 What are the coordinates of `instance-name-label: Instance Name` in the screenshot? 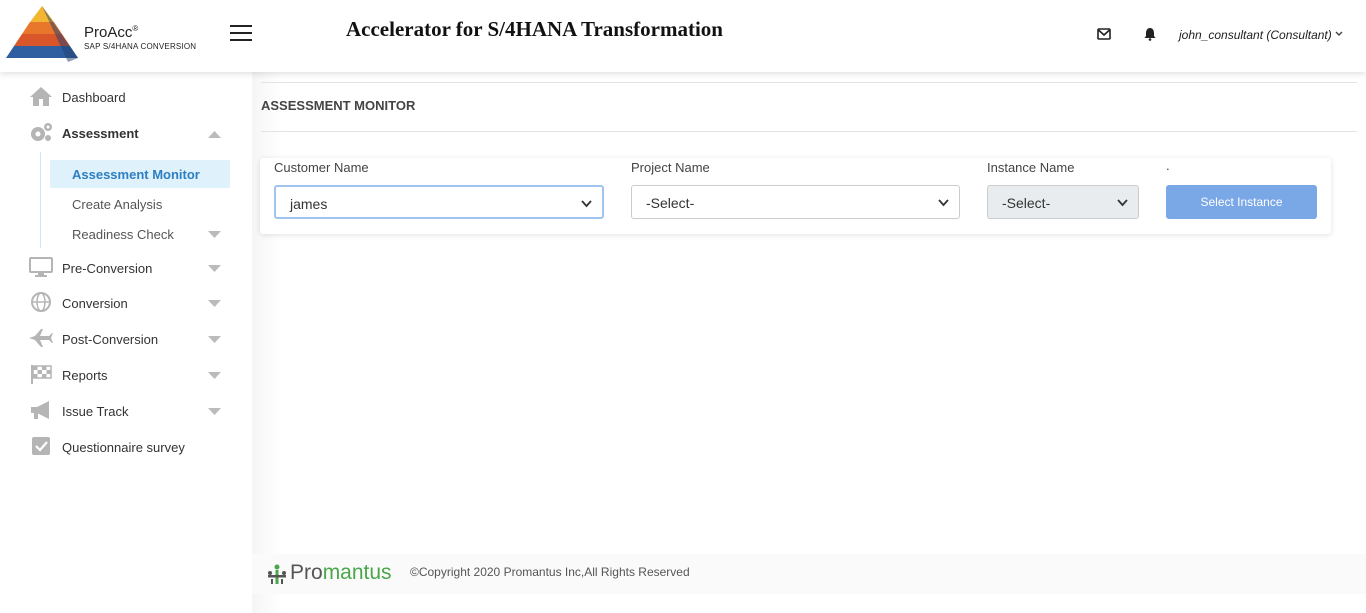 It's located at (1031, 167).